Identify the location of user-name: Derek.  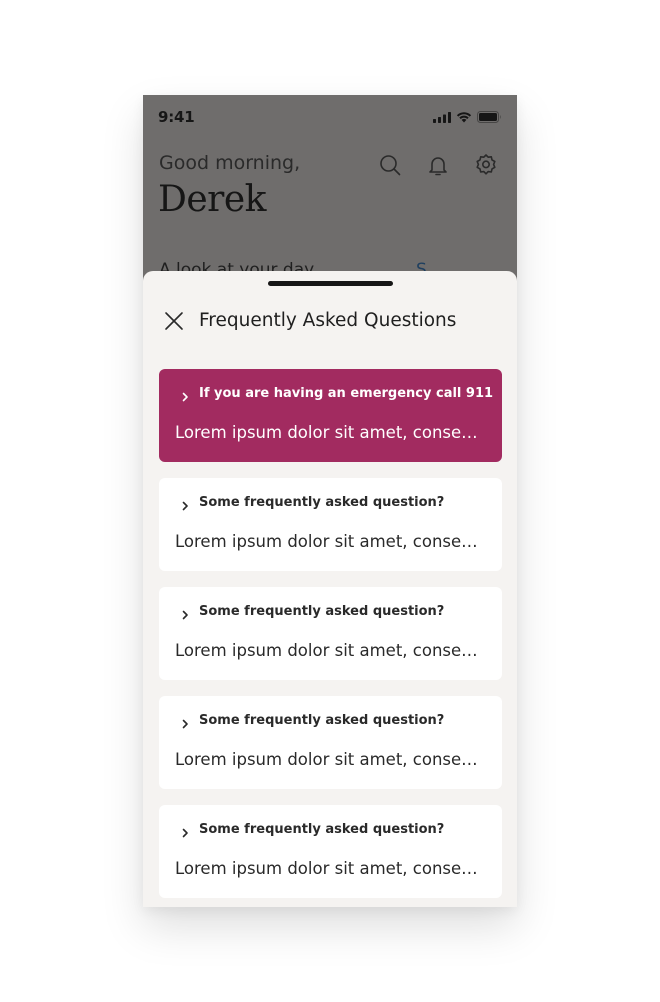
(212, 199).